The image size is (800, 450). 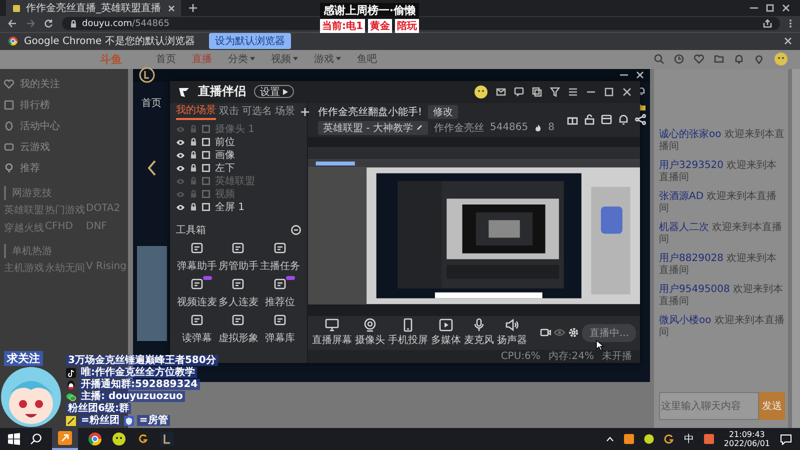 What do you see at coordinates (786, 439) in the screenshot?
I see `notification-icon` at bounding box center [786, 439].